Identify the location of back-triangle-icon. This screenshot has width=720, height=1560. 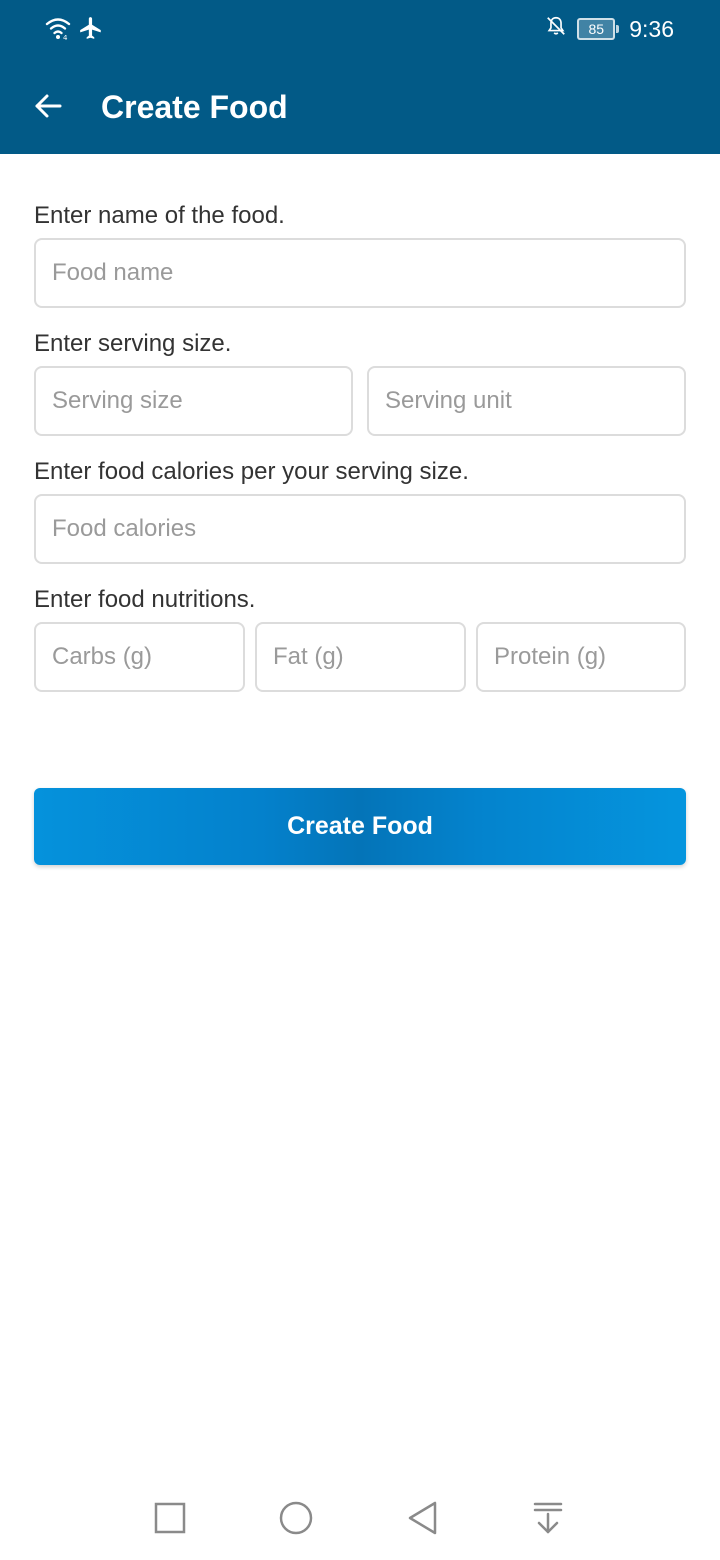
(422, 1520).